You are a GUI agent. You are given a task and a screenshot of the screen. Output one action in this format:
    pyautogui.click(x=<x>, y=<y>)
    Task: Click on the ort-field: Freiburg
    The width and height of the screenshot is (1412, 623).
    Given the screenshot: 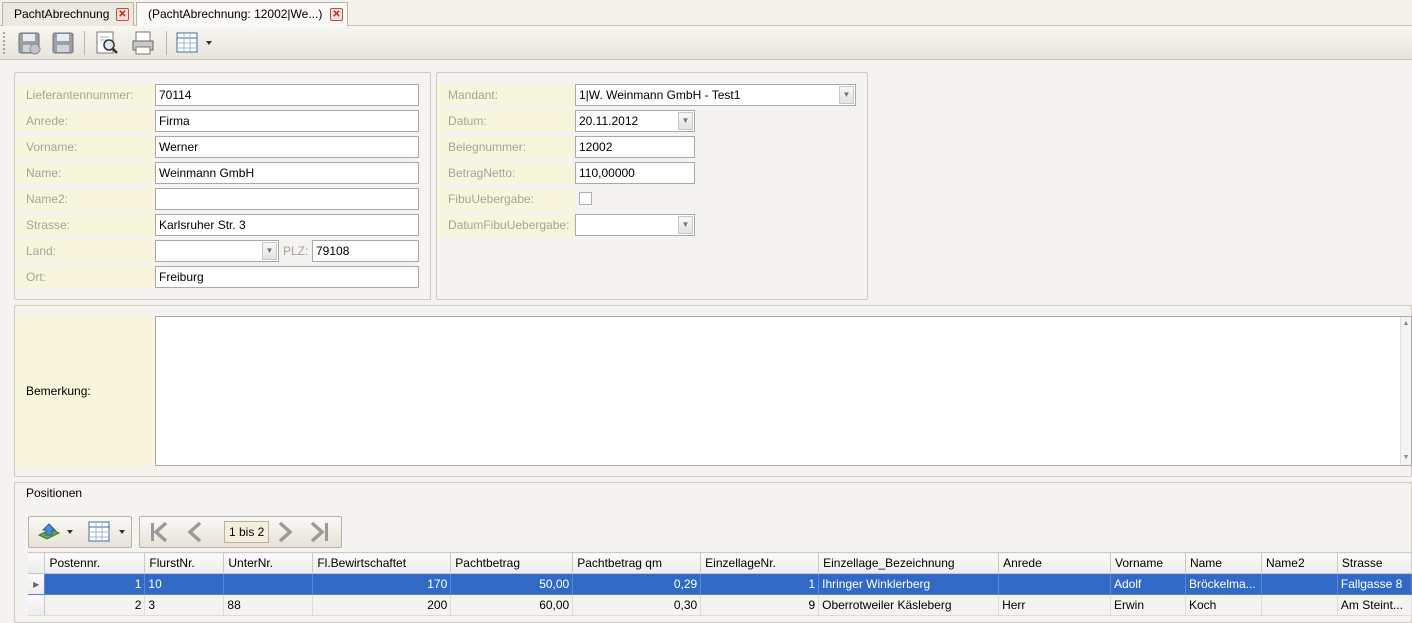 What is the action you would take?
    pyautogui.click(x=287, y=277)
    